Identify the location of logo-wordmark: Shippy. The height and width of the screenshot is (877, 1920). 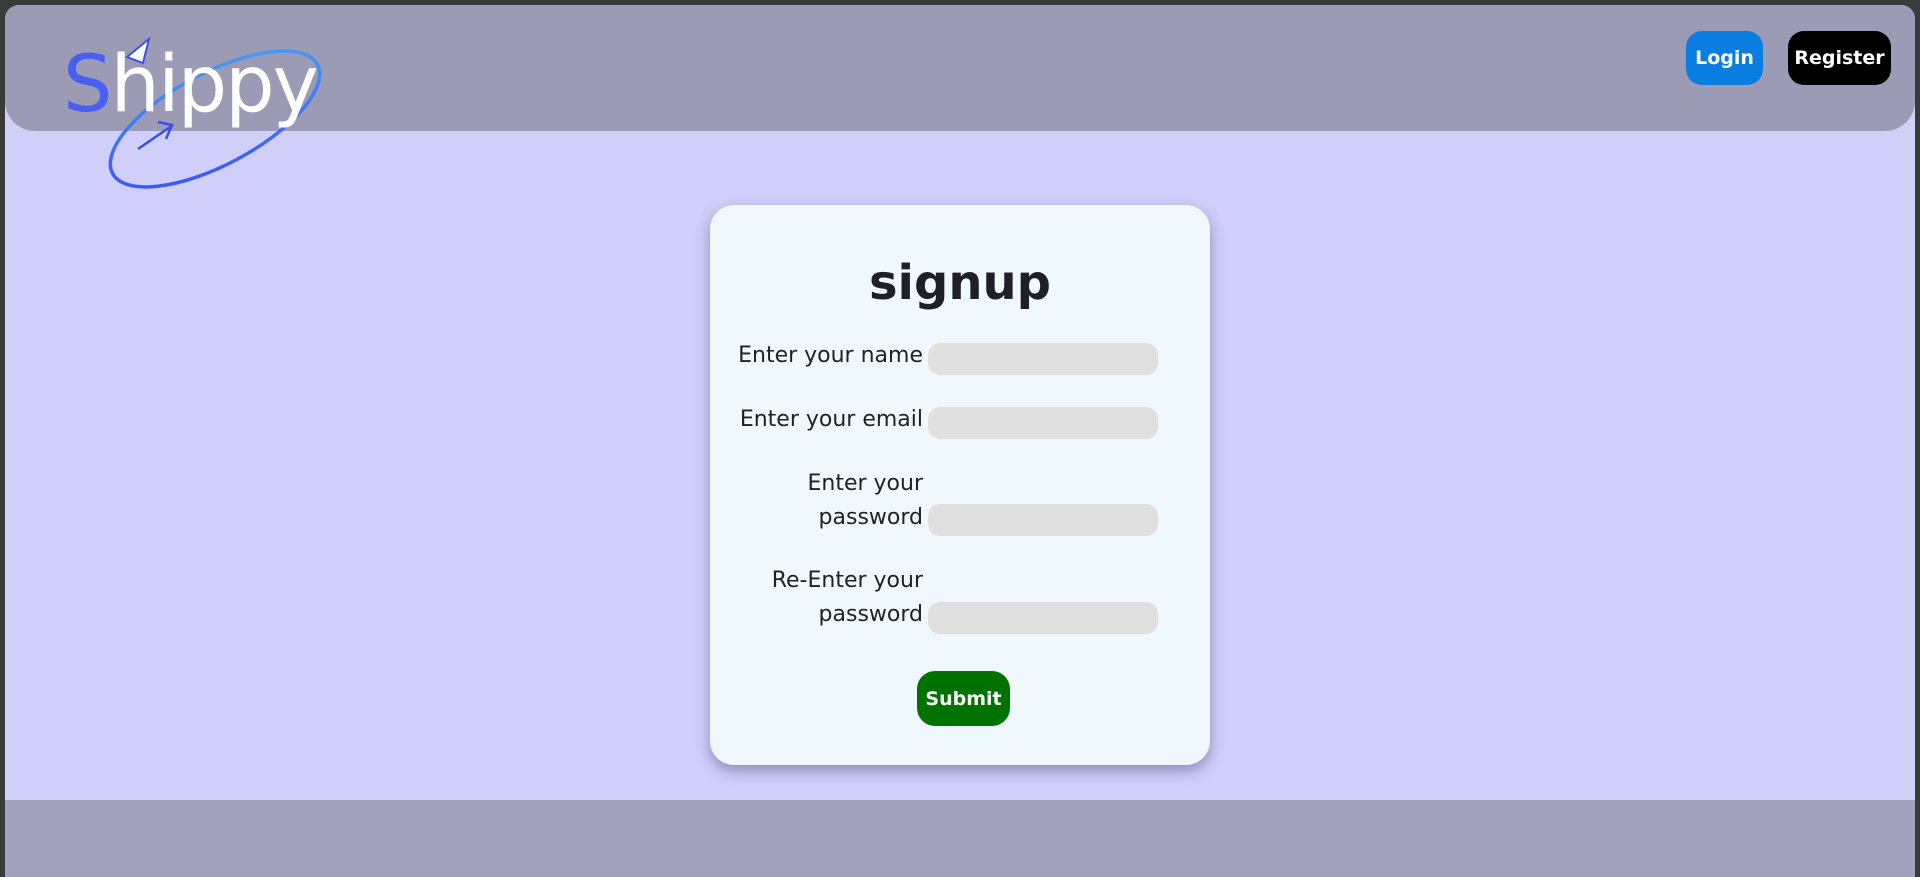
(191, 85).